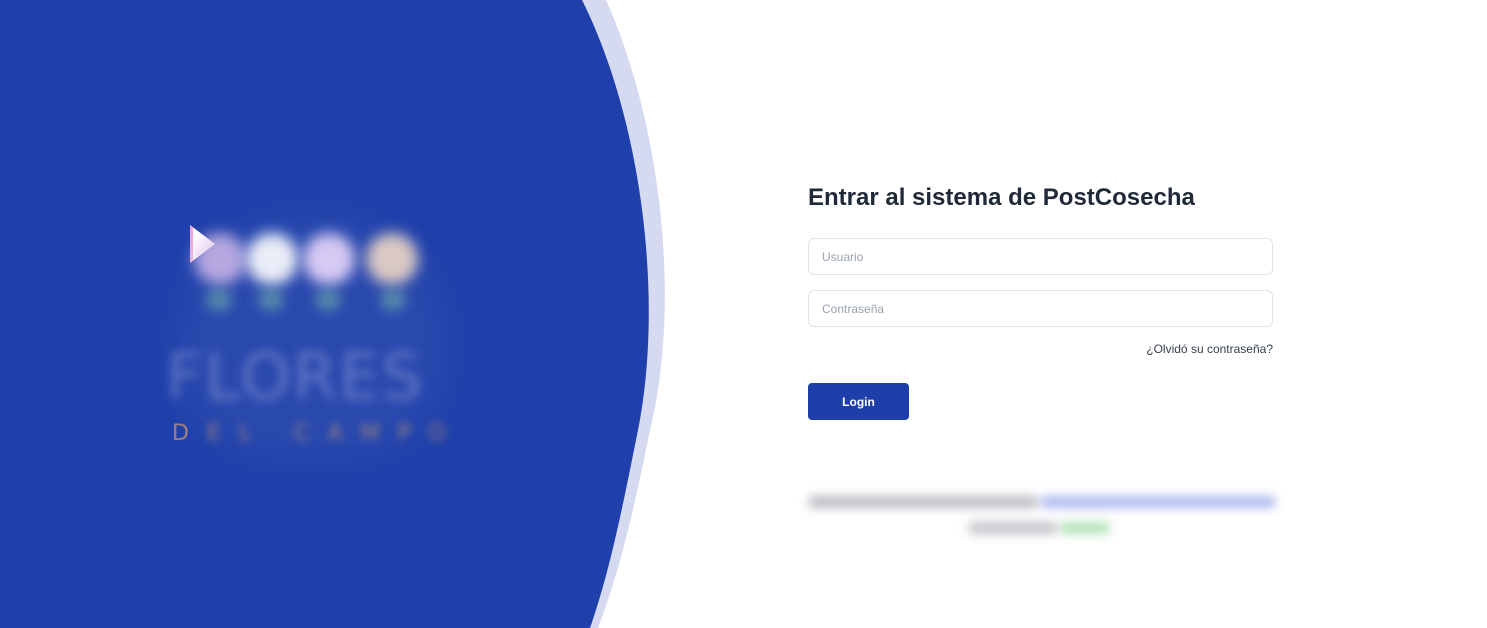 The width and height of the screenshot is (1487, 628). I want to click on username-input, so click(1040, 256).